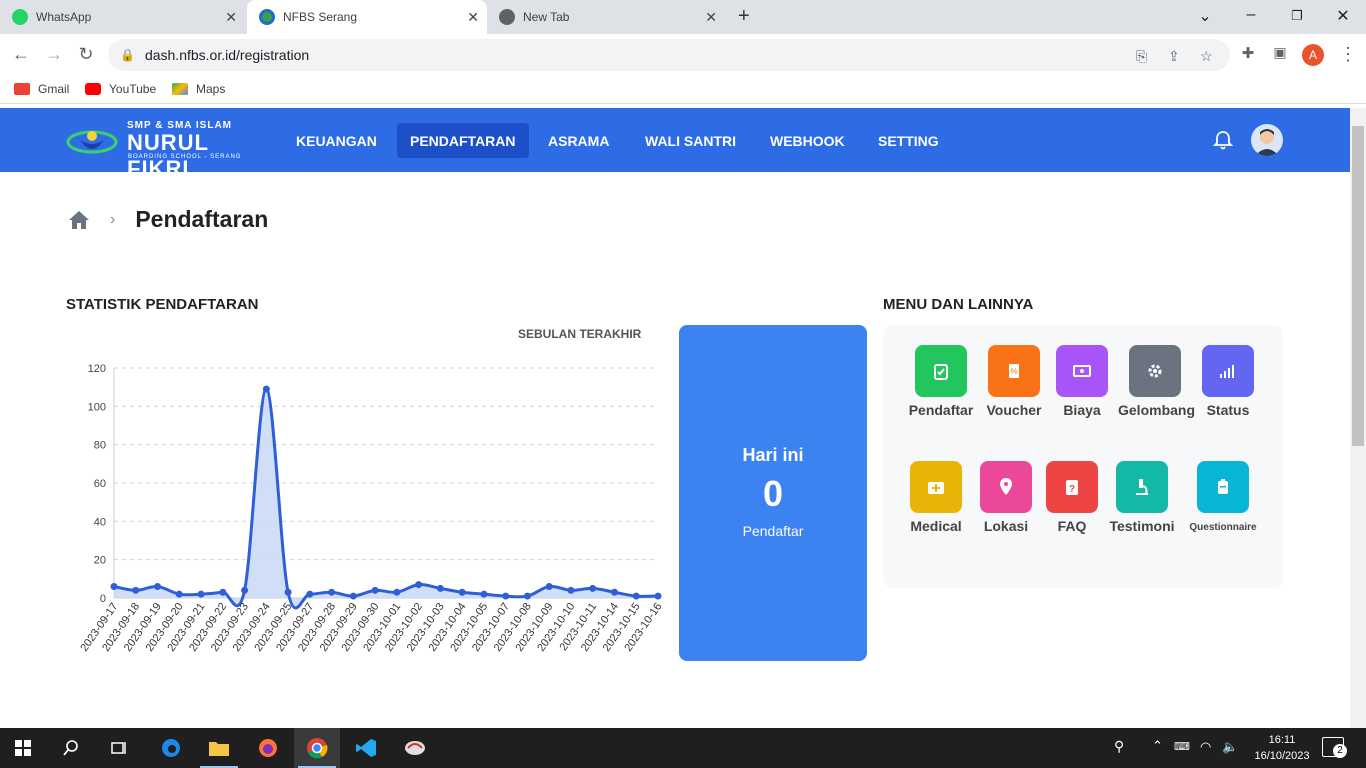  I want to click on bookmark-maps: Maps, so click(198, 89).